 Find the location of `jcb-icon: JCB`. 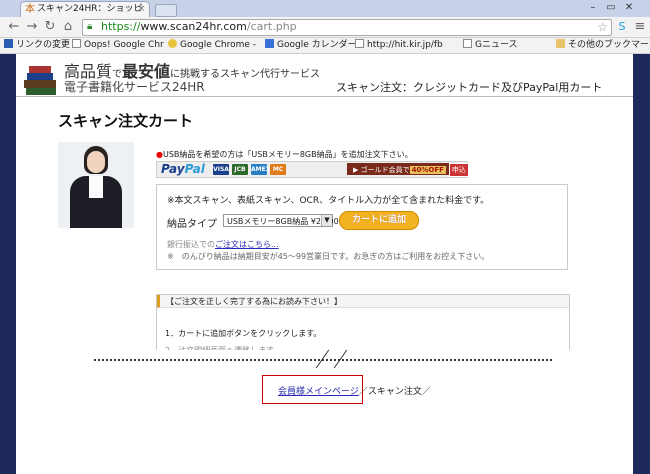

jcb-icon: JCB is located at coordinates (240, 169).